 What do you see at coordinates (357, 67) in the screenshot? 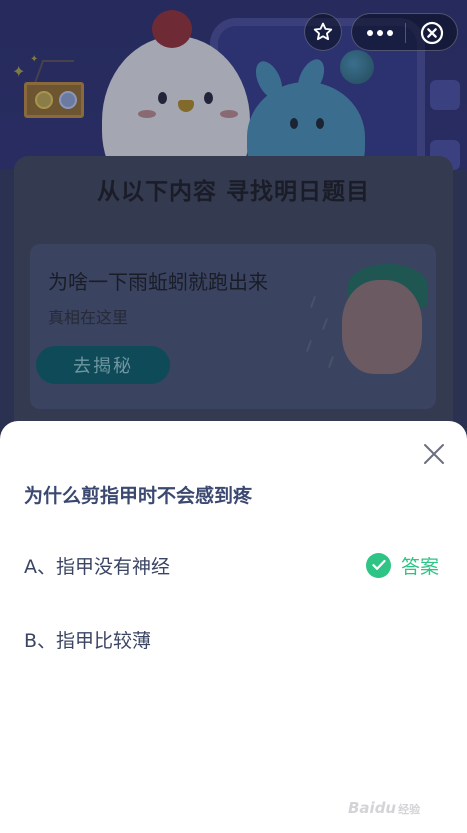
I see `planet-icon` at bounding box center [357, 67].